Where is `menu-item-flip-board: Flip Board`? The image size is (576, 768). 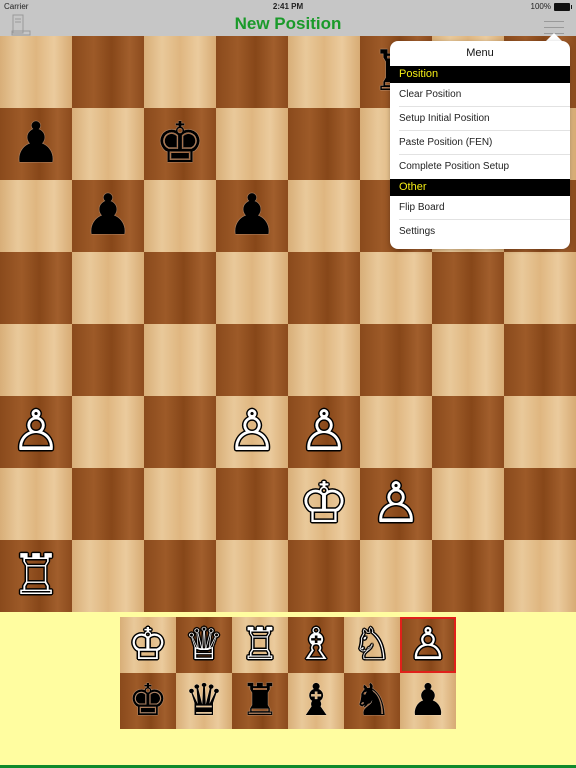 menu-item-flip-board: Flip Board is located at coordinates (480, 208).